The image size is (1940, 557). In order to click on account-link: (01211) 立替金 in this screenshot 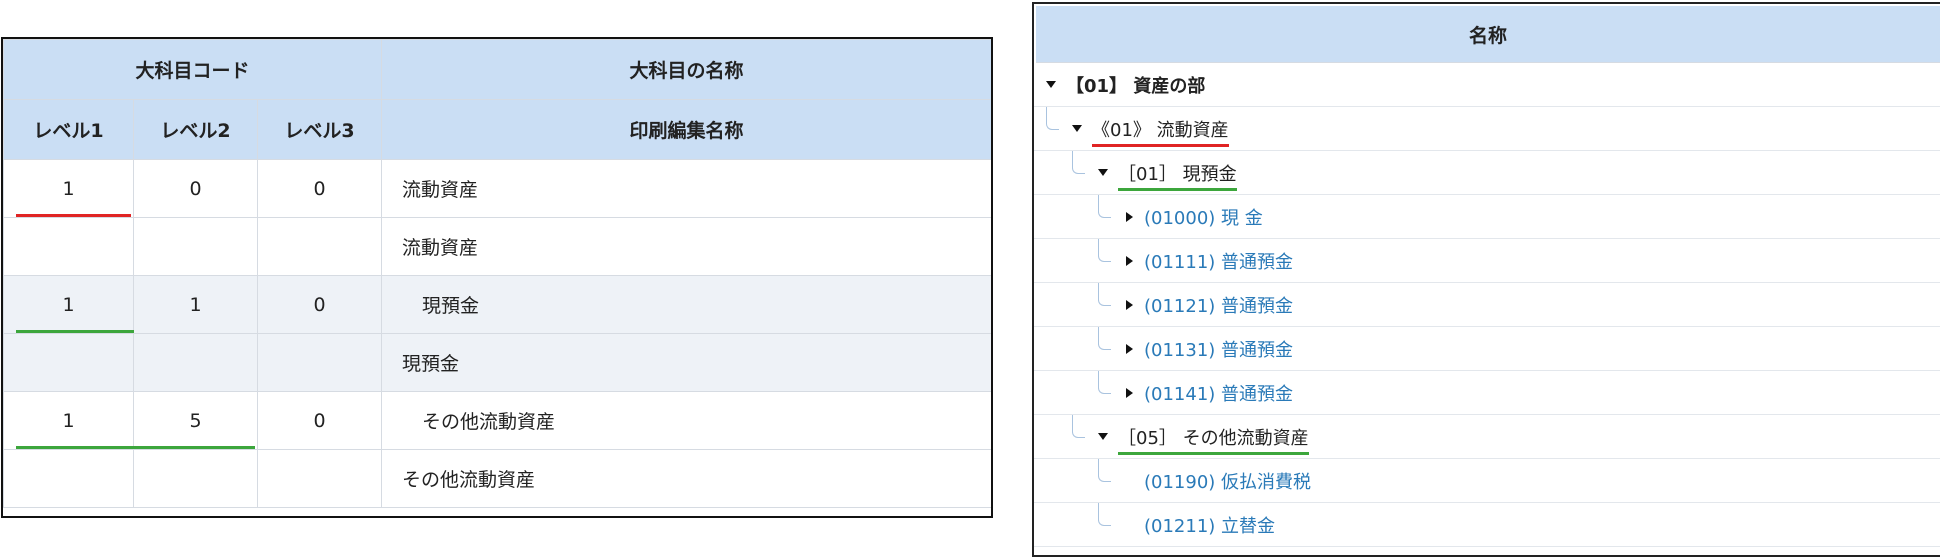, I will do `click(1209, 525)`.